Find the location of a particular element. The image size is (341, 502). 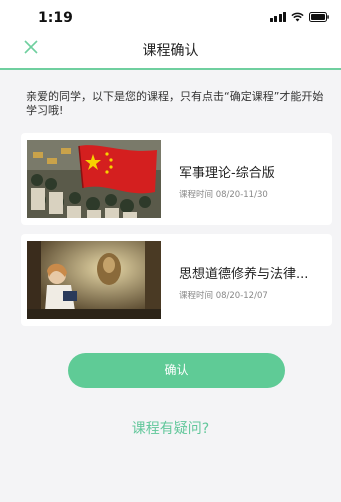

course-thumbnail-military is located at coordinates (94, 179).